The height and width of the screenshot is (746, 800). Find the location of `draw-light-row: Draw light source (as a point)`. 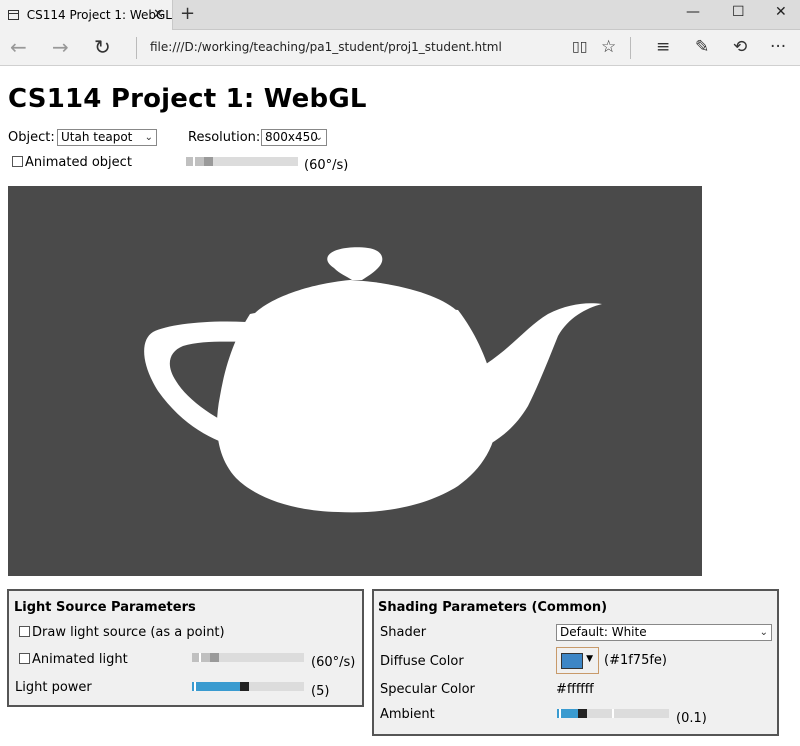

draw-light-row: Draw light source (as a point) is located at coordinates (122, 632).